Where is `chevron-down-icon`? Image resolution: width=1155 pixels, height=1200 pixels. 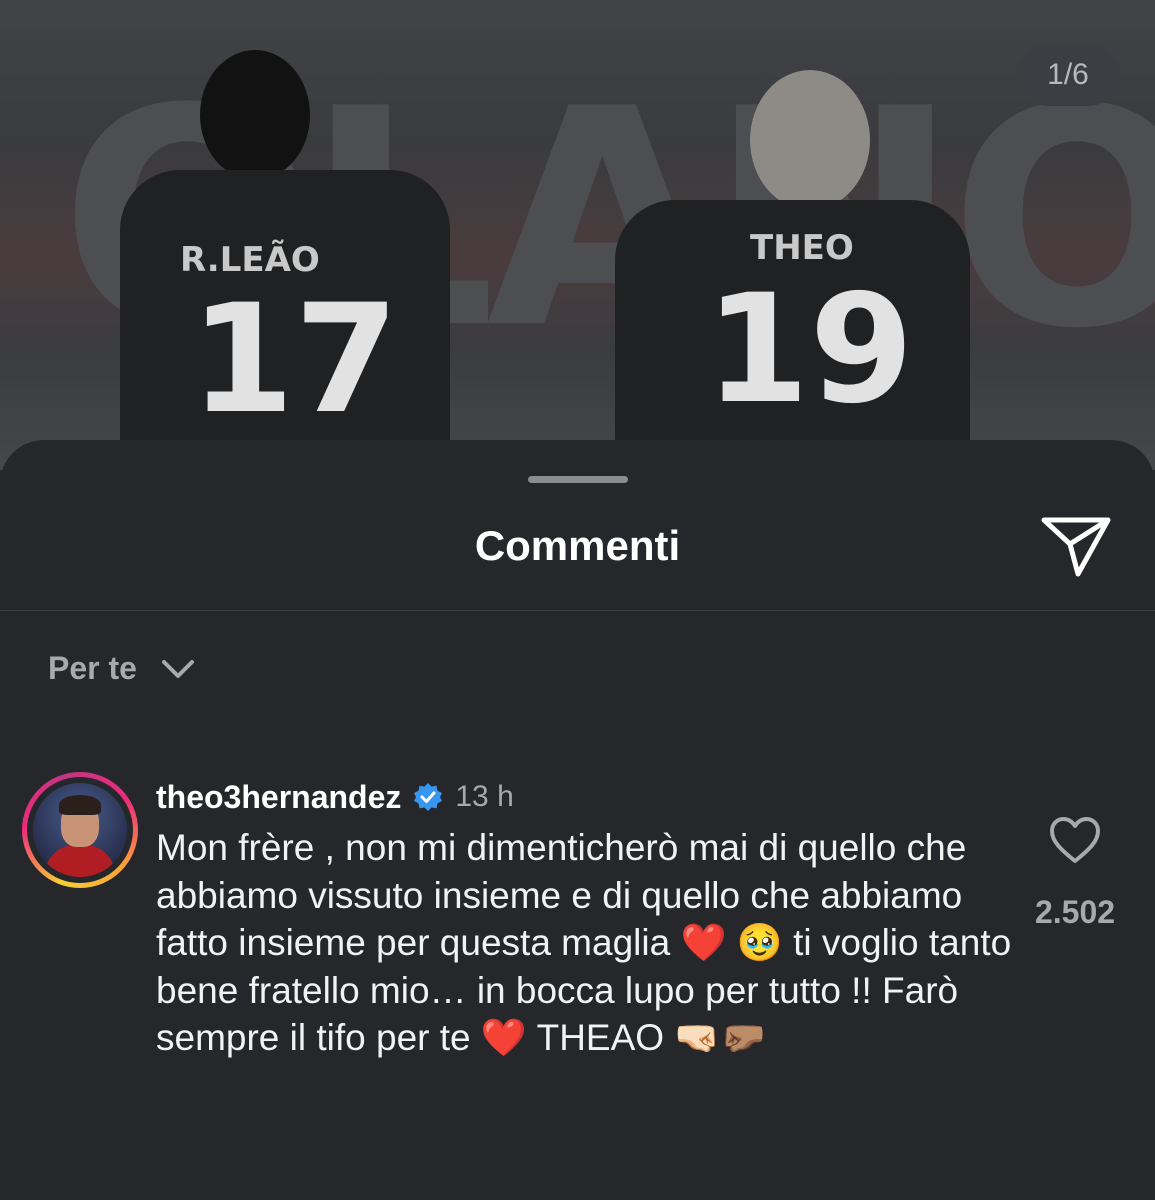
chevron-down-icon is located at coordinates (177, 668).